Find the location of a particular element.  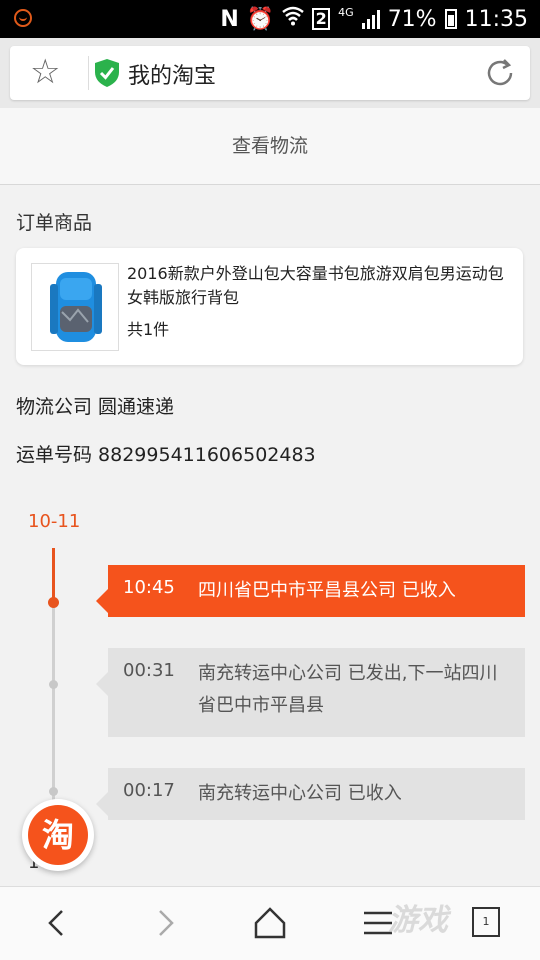

event-text: 南充转运中心公司 已发出,下一站四川省巴中市平昌县 is located at coordinates (348, 689).